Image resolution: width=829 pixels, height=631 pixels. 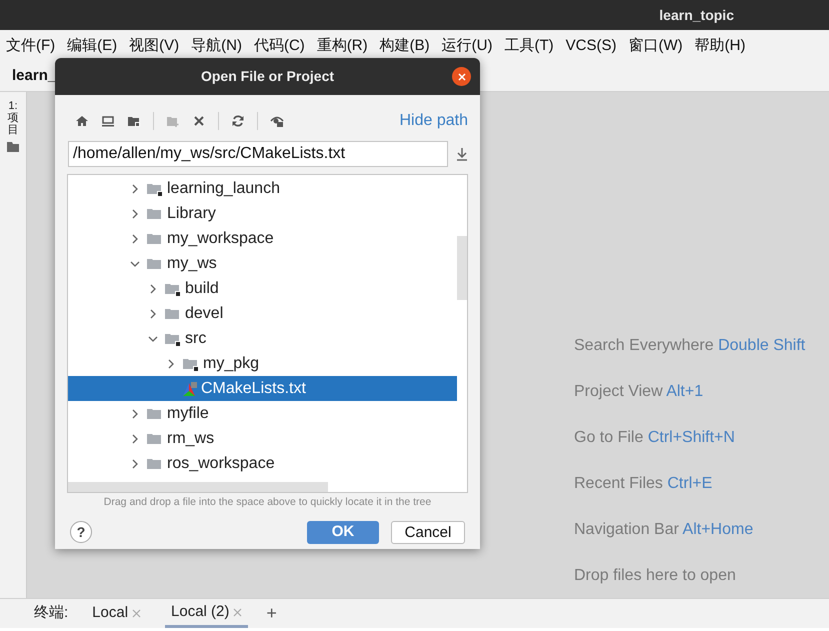 I want to click on menu-item: 编辑(E), so click(x=92, y=46).